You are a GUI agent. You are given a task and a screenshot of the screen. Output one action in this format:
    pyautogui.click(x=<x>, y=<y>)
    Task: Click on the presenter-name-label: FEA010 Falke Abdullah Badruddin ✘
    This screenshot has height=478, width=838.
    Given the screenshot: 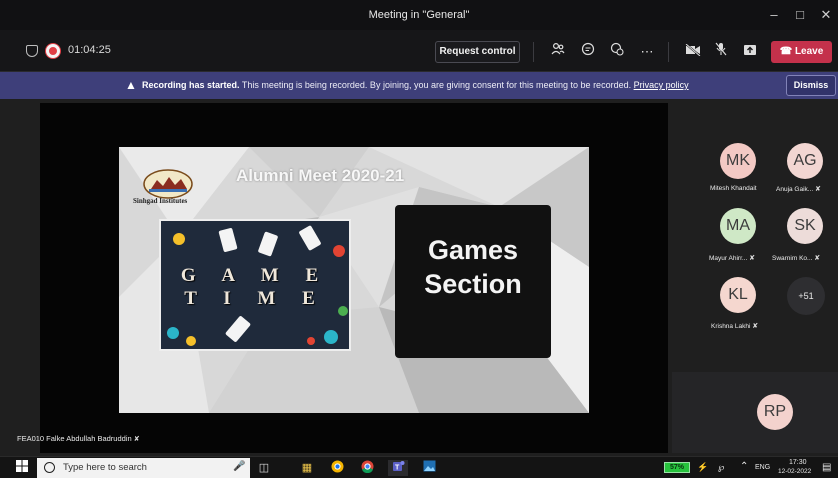 What is the action you would take?
    pyautogui.click(x=78, y=438)
    